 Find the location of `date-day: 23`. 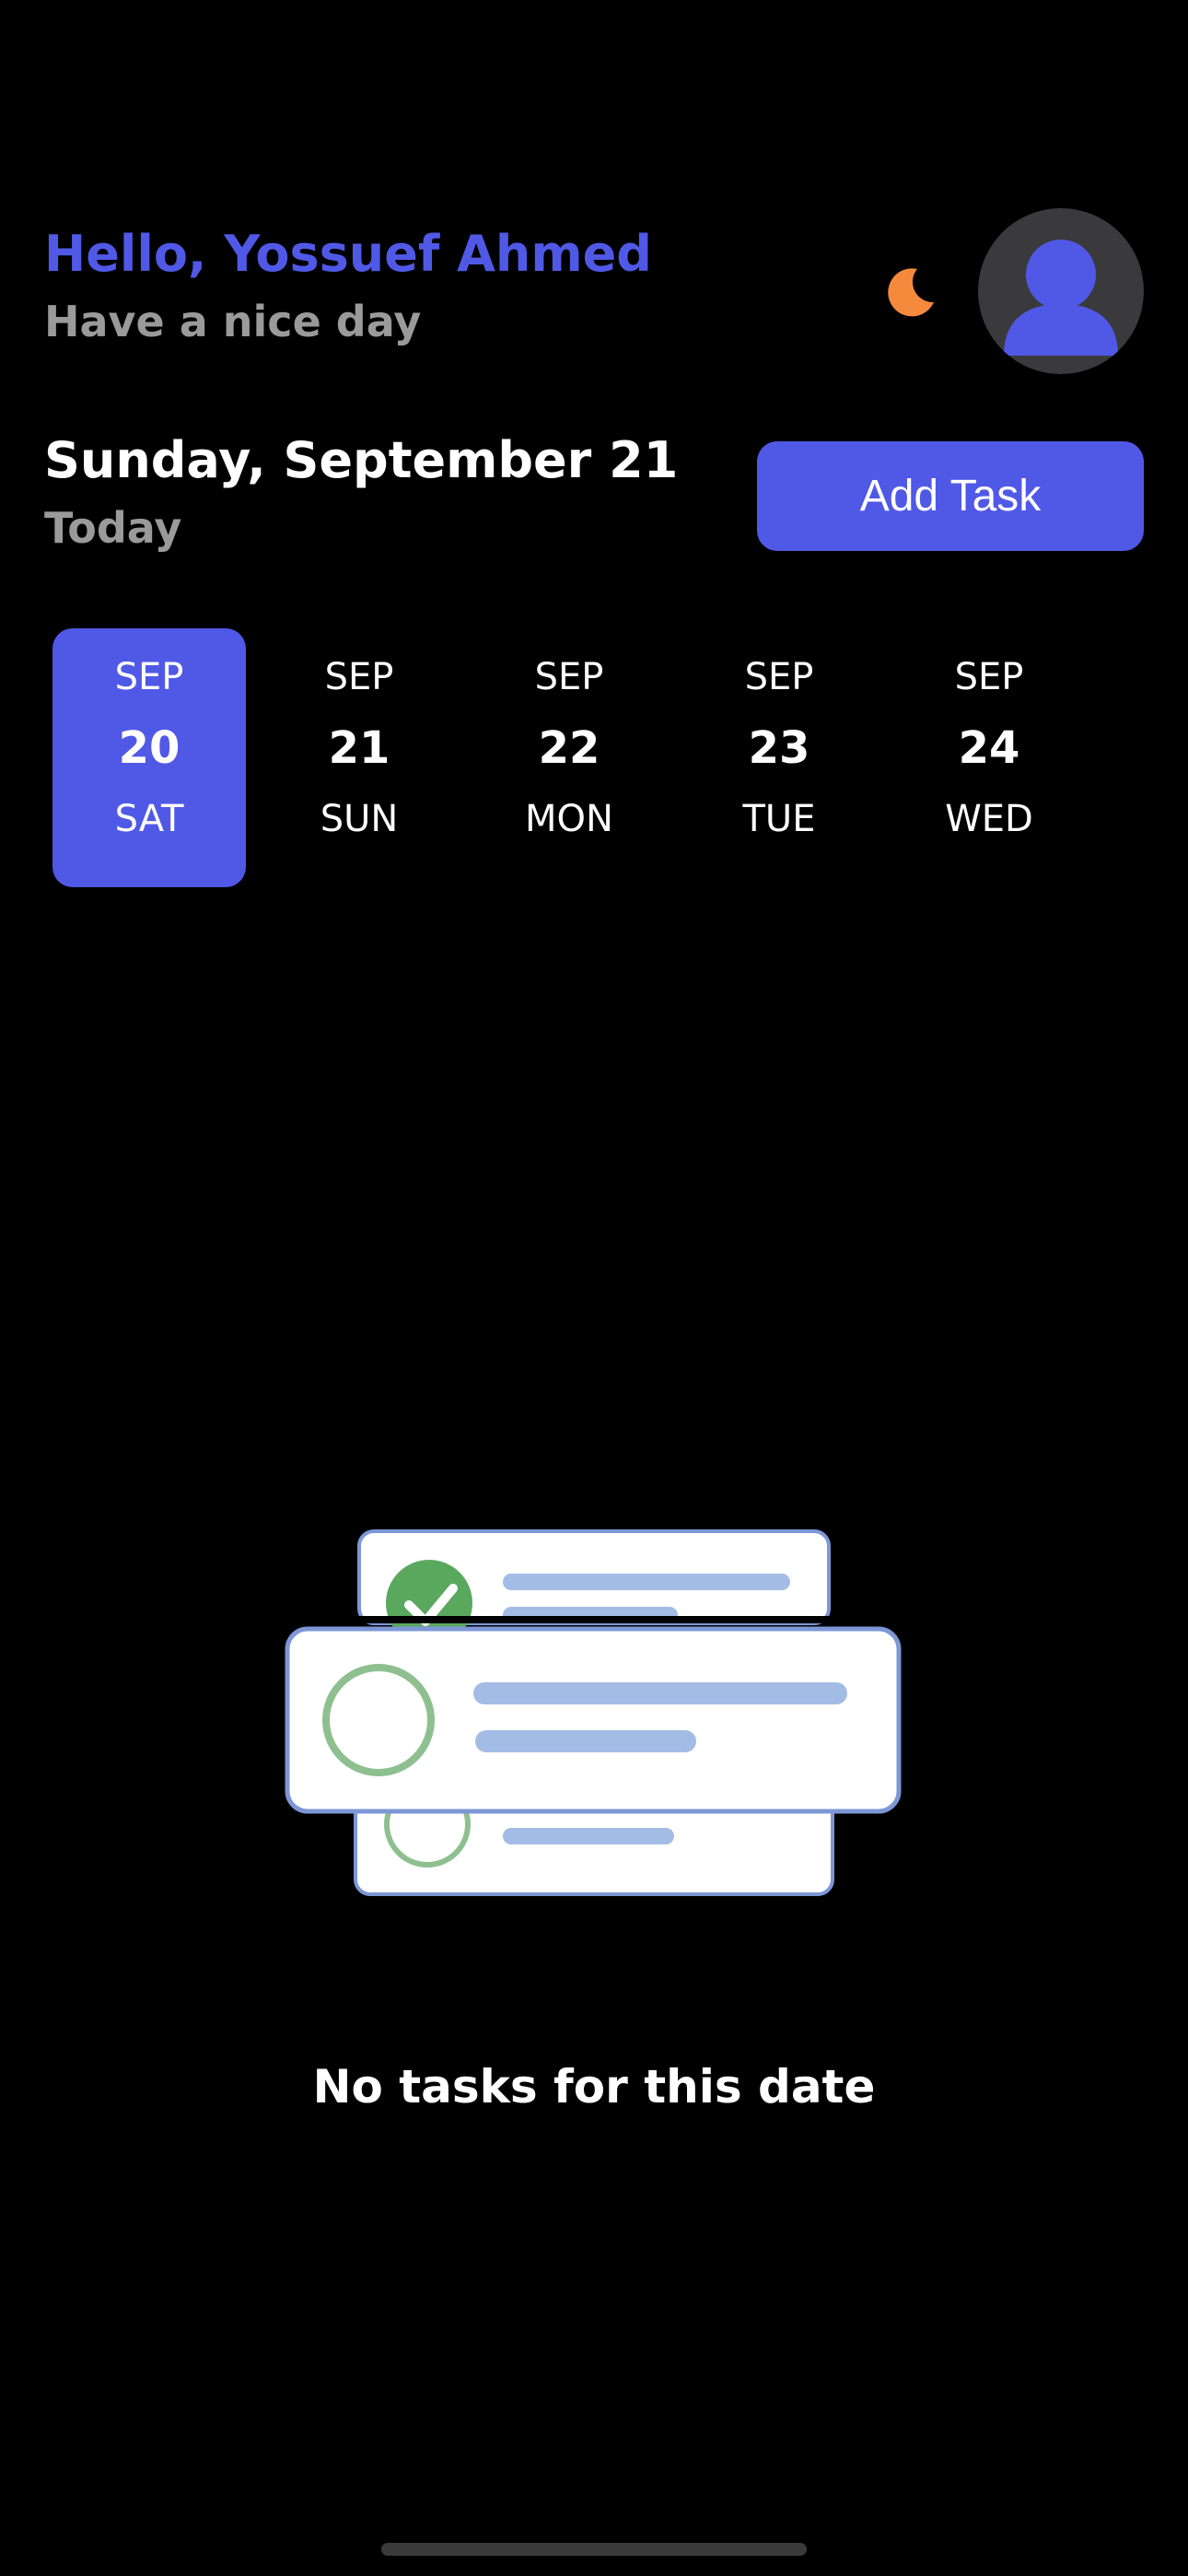

date-day: 23 is located at coordinates (779, 748).